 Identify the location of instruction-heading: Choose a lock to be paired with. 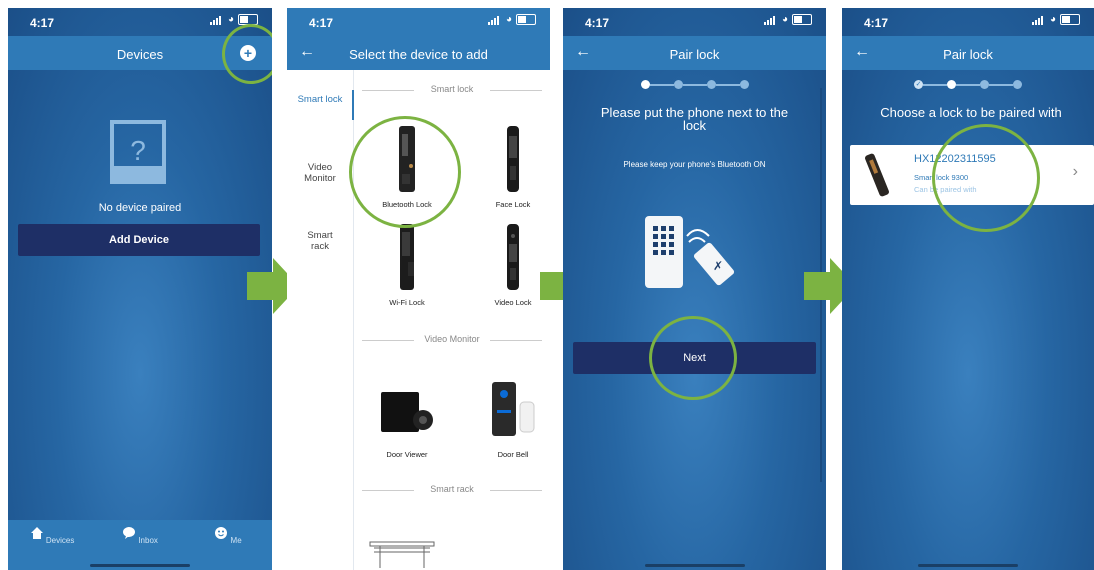
(971, 112).